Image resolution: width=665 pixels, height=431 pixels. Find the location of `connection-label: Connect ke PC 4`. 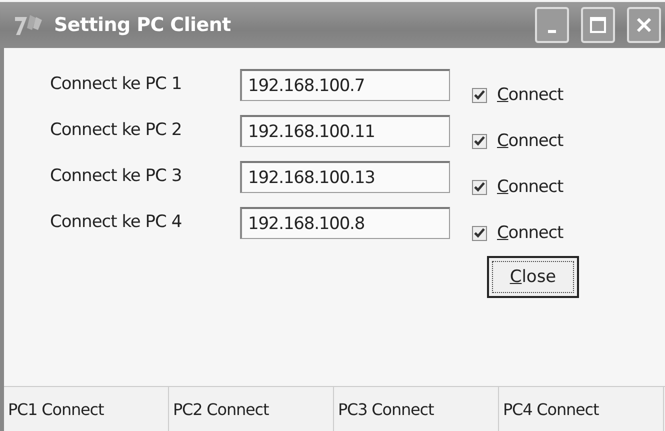

connection-label: Connect ke PC 4 is located at coordinates (116, 222).